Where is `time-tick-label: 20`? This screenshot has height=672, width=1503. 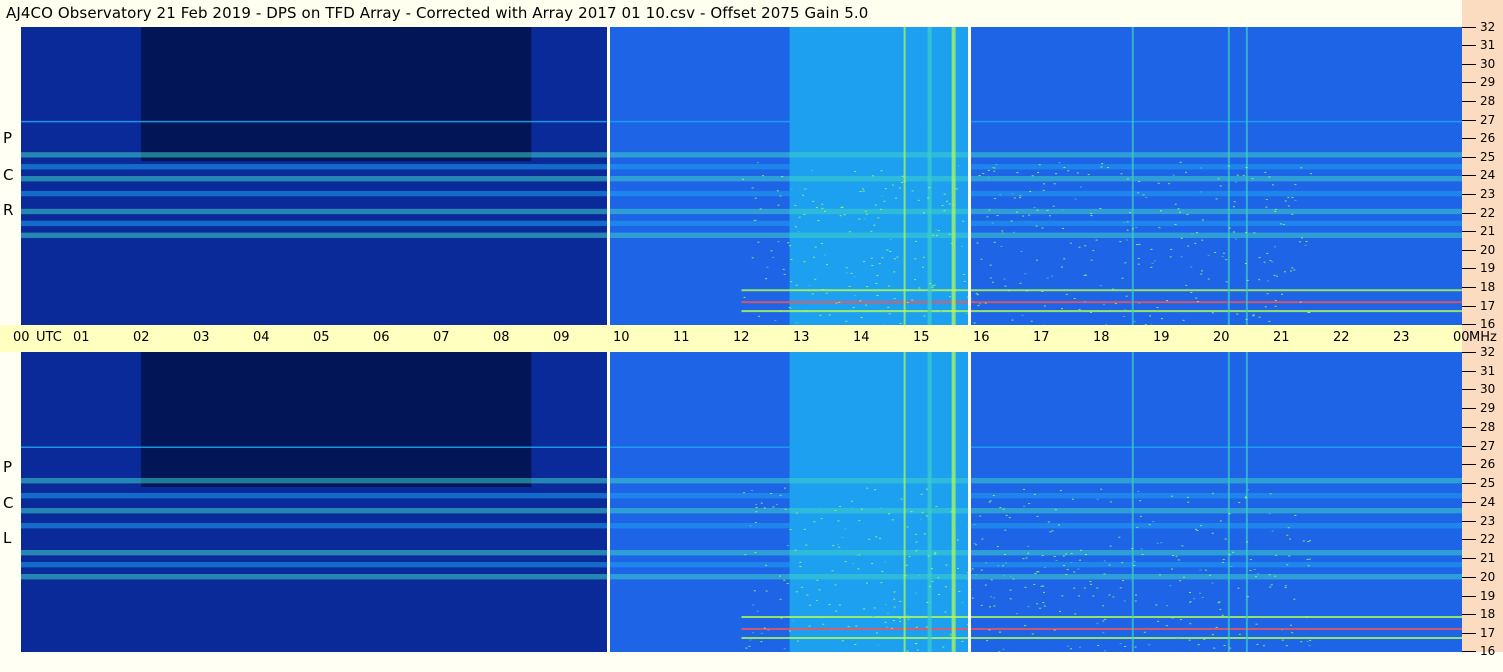 time-tick-label: 20 is located at coordinates (1221, 337).